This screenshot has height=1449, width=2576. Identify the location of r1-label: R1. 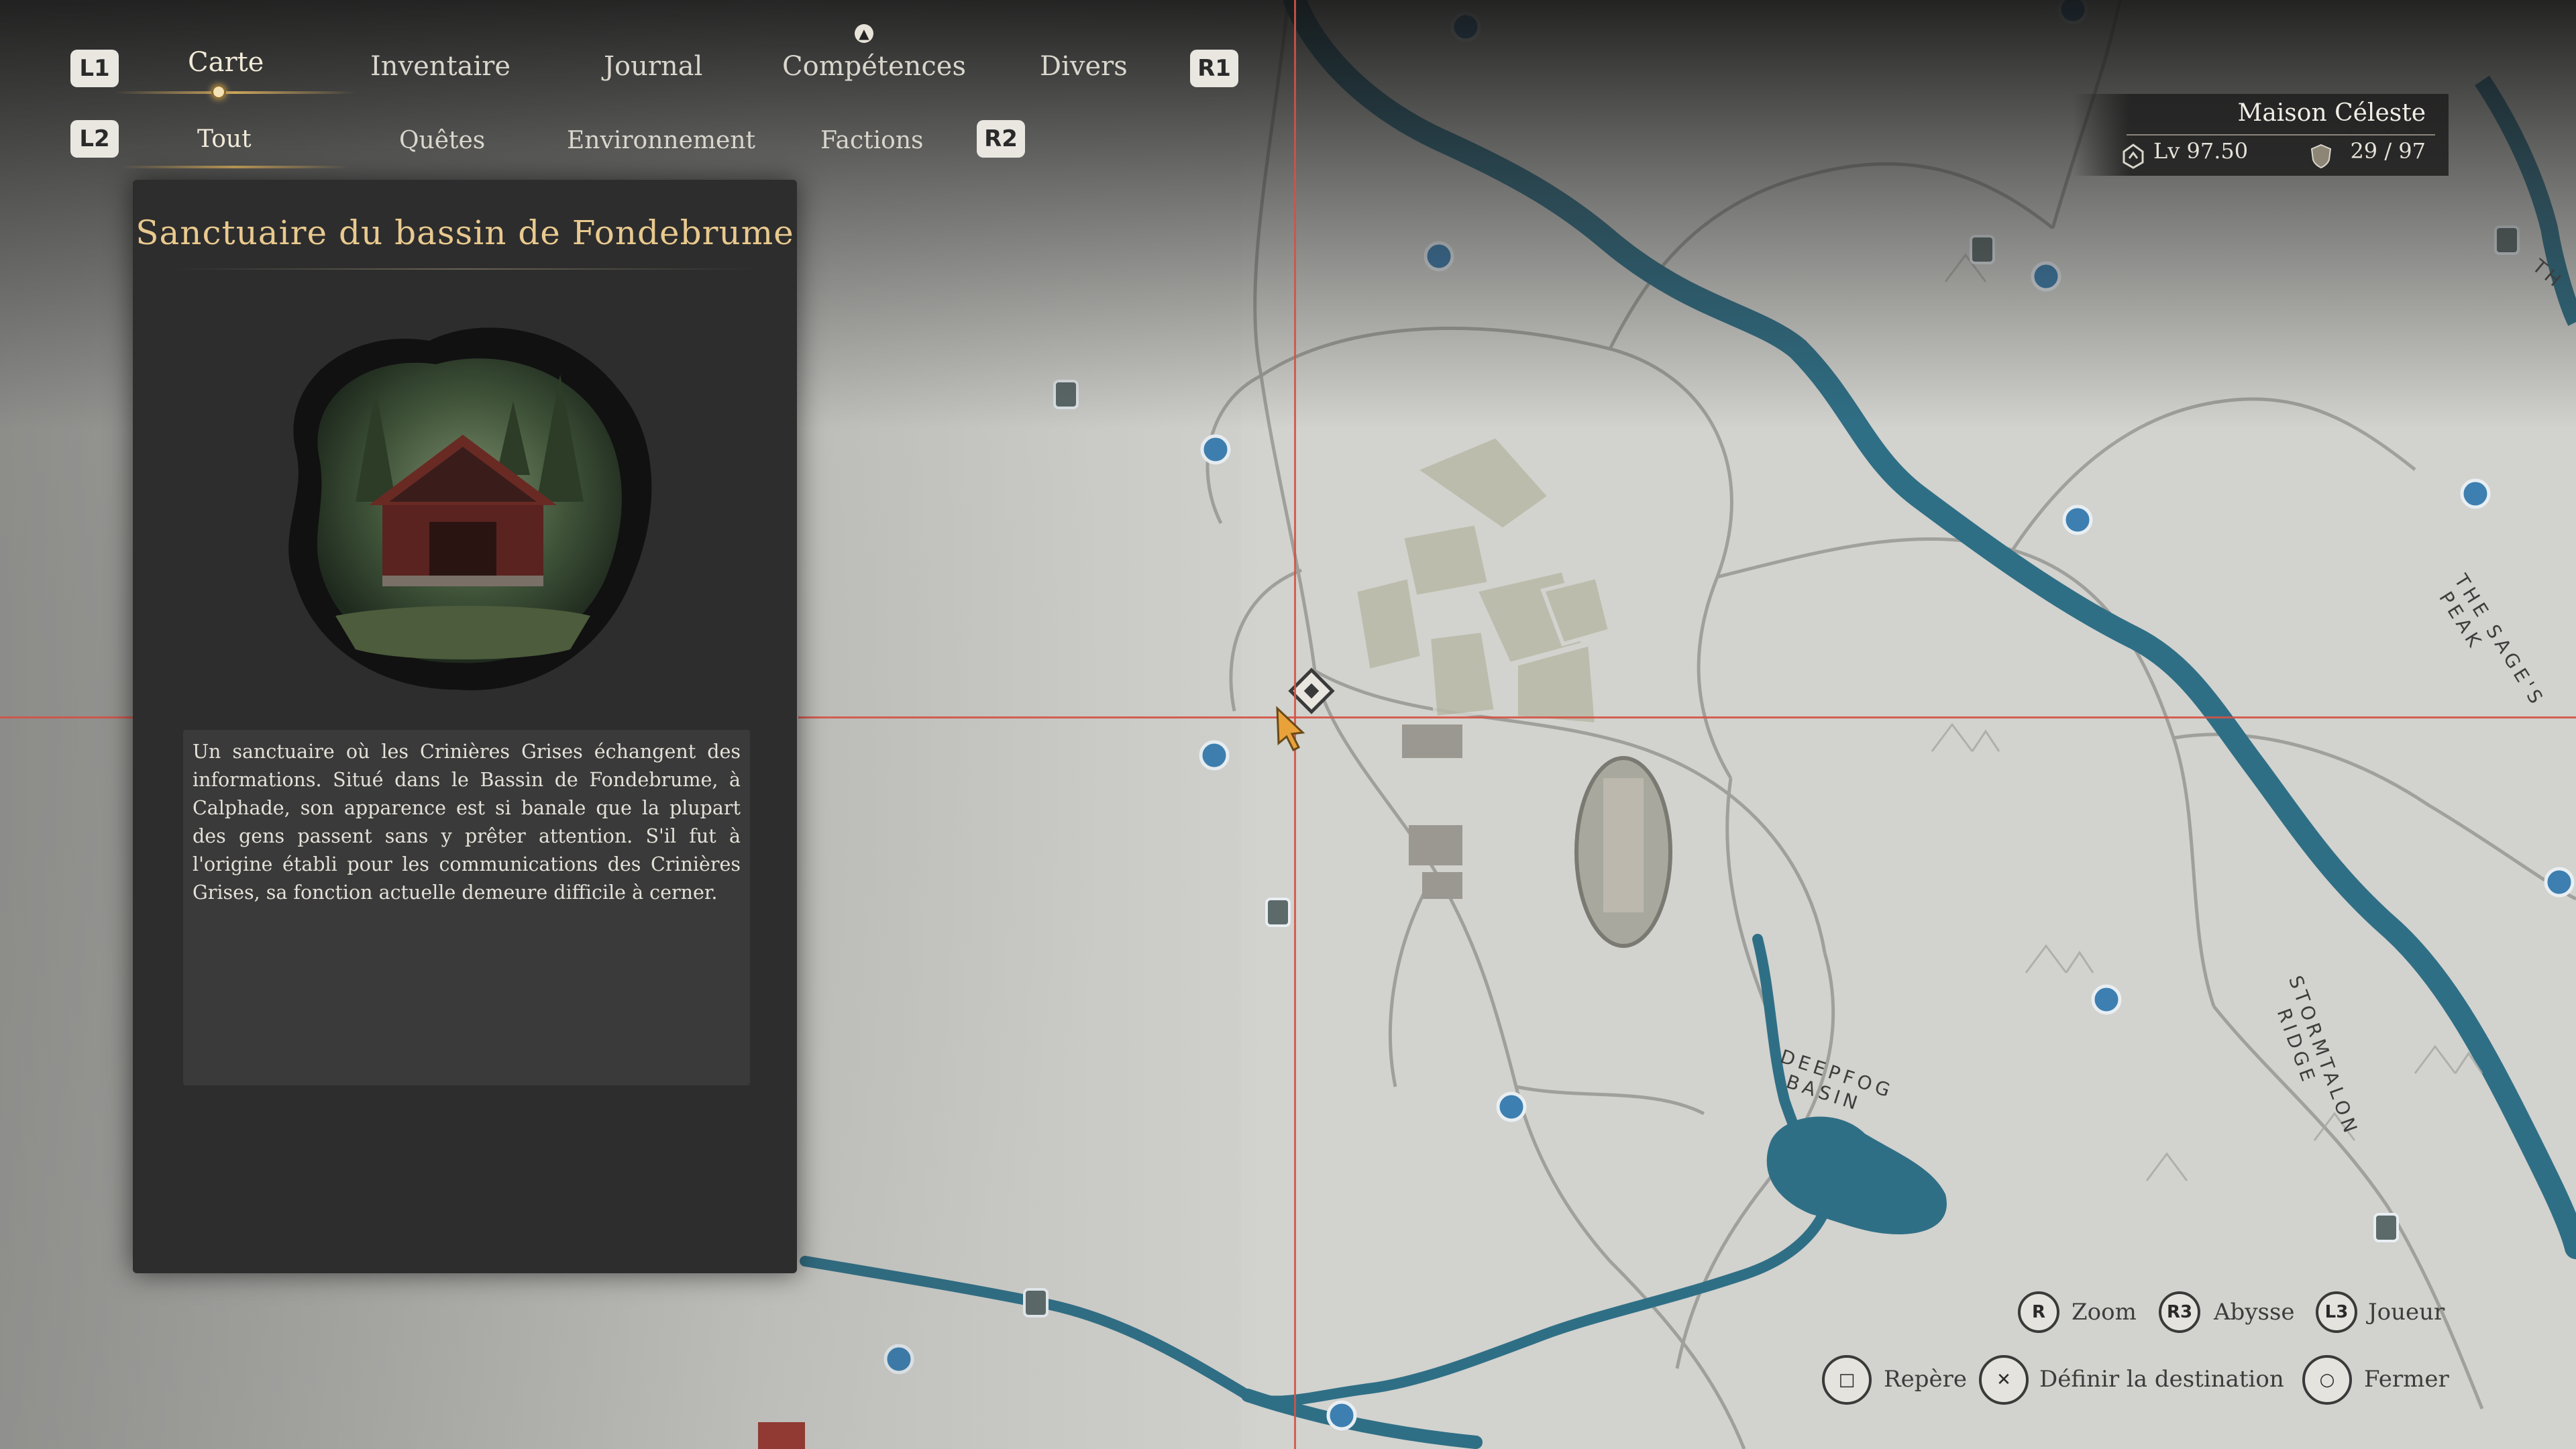
(1214, 68).